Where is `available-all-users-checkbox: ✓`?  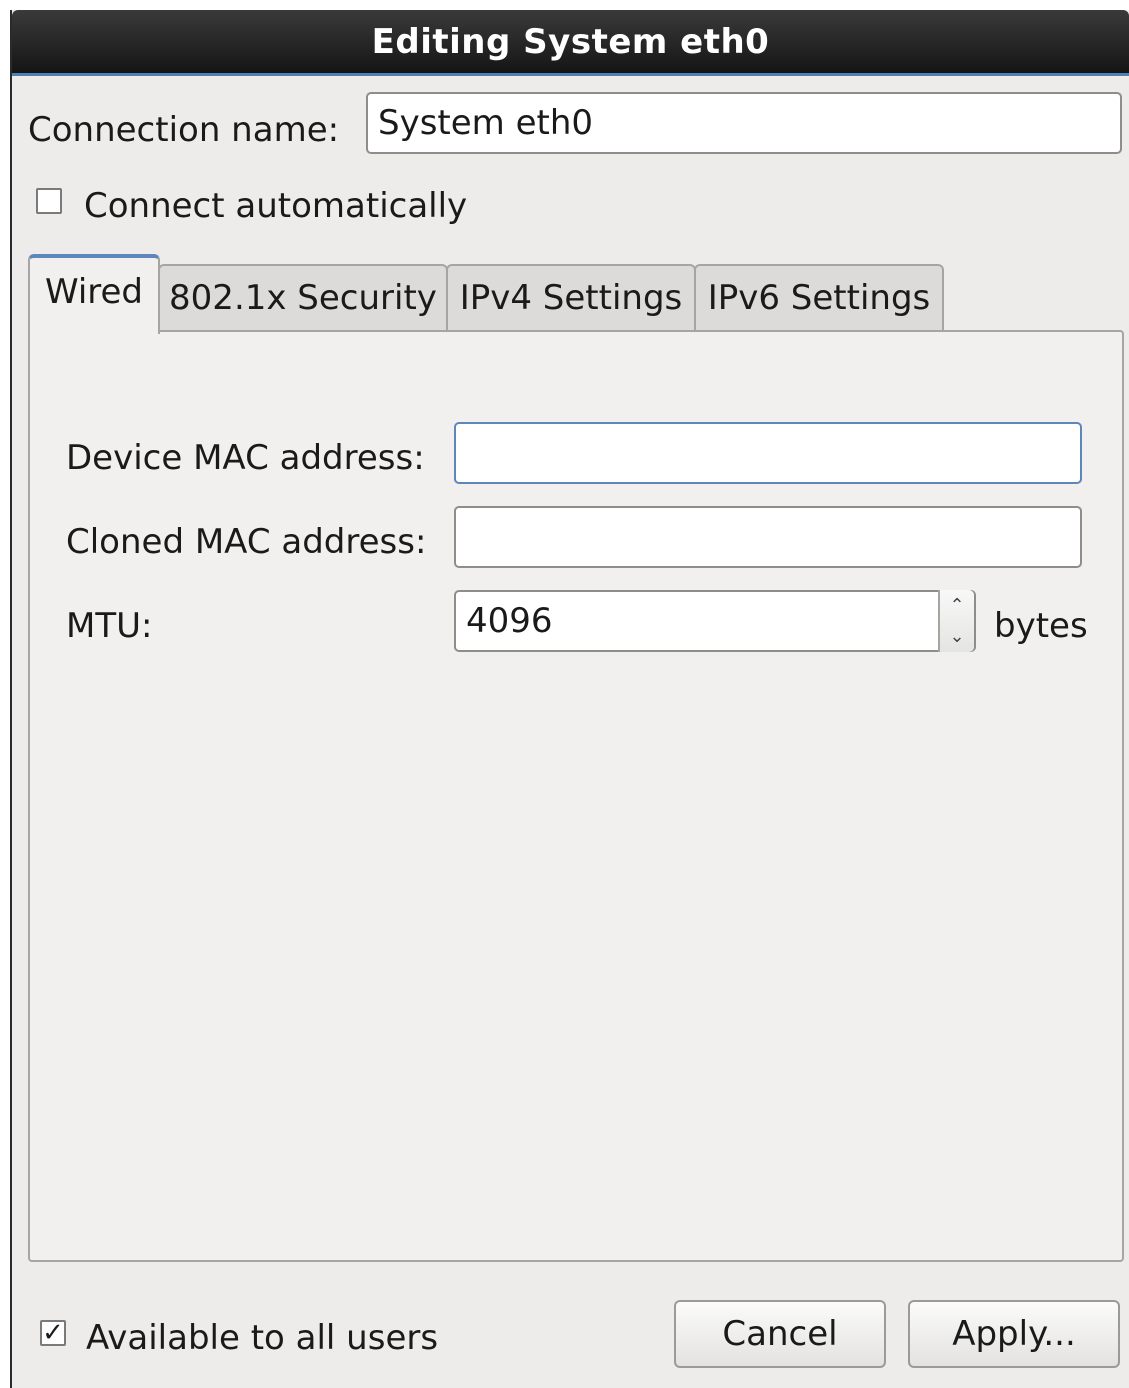 available-all-users-checkbox: ✓ is located at coordinates (53, 1333).